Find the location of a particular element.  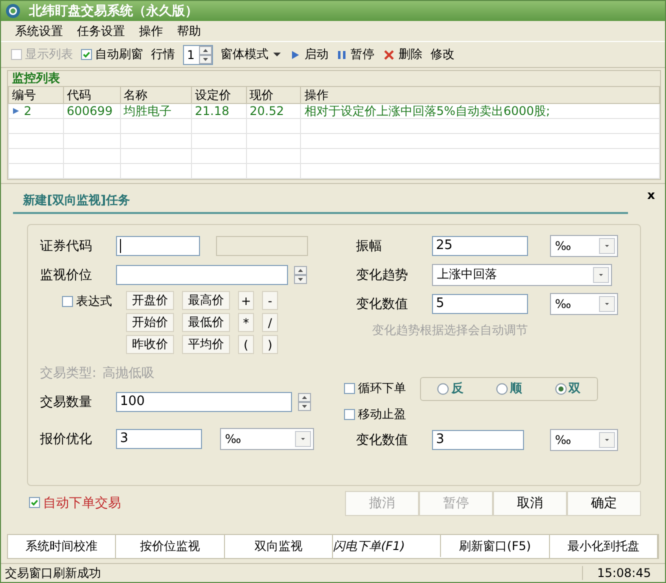

hint-text: 变化趋势根据选择会自动调节 is located at coordinates (449, 330).